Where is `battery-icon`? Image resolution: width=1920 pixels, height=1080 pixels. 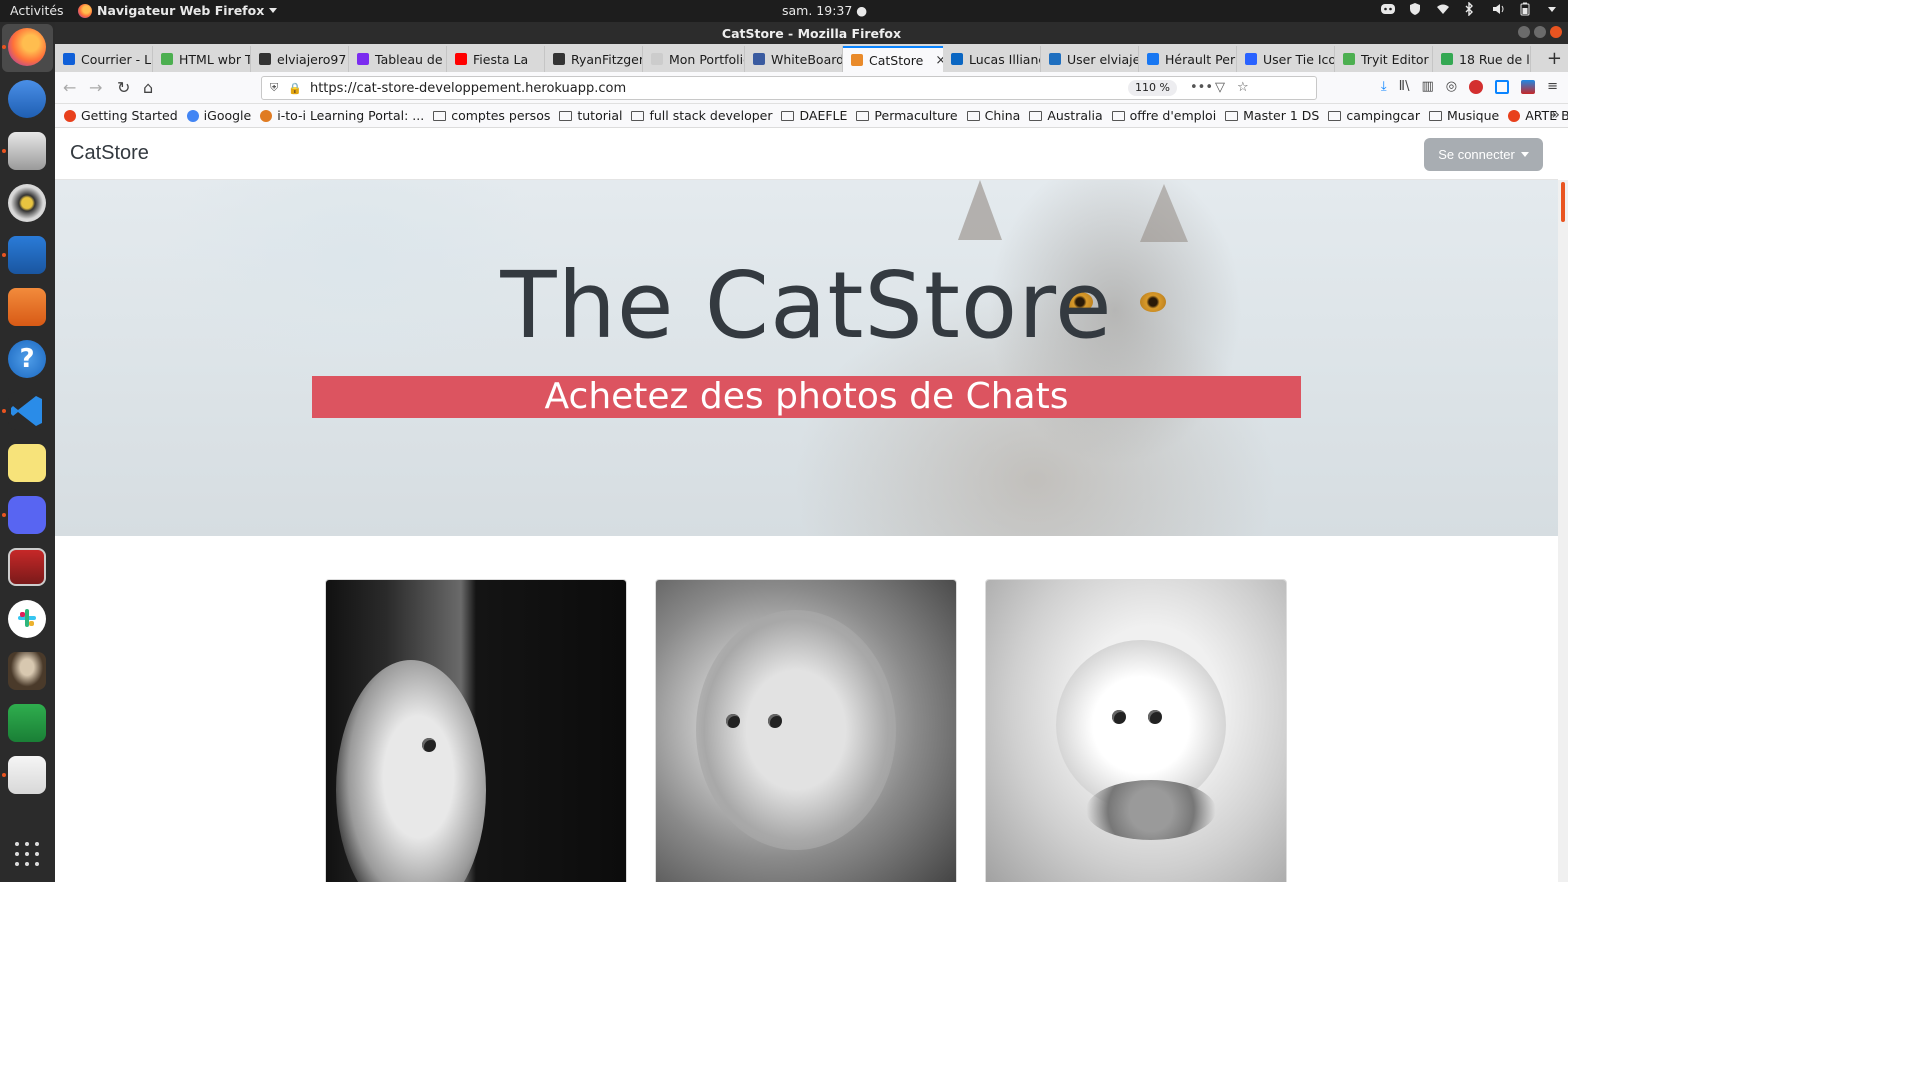
battery-icon is located at coordinates (1527, 9).